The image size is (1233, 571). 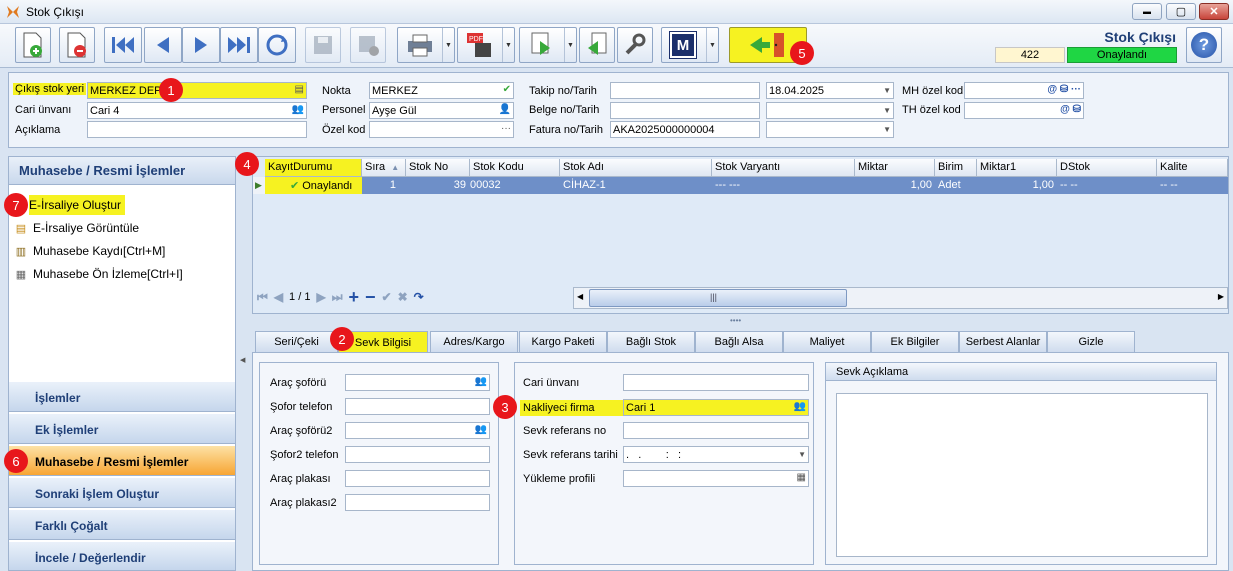 I want to click on pdf-dropdown-icon: ▼, so click(x=508, y=45).